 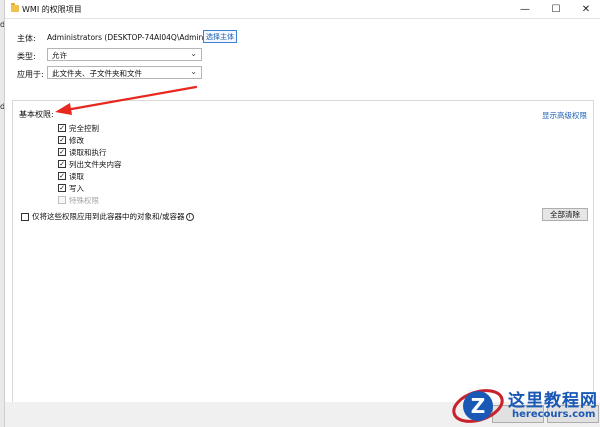 I want to click on annotation-arrow-head, so click(x=63, y=109).